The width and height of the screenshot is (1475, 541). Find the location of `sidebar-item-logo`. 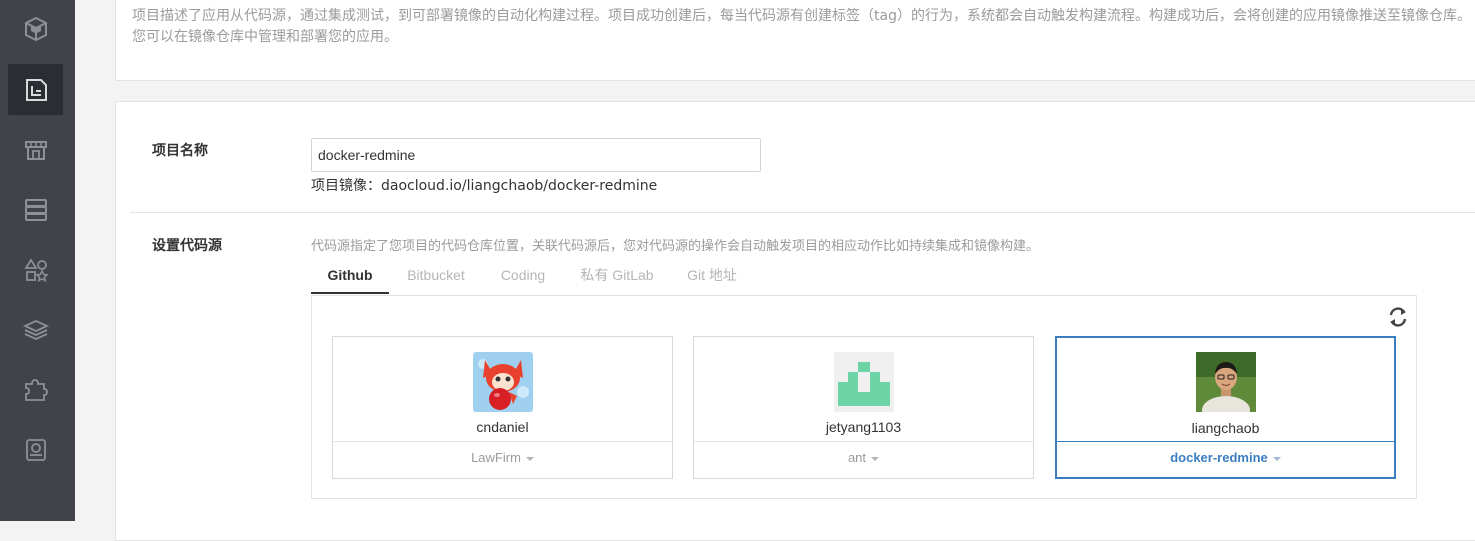

sidebar-item-logo is located at coordinates (35, 28).